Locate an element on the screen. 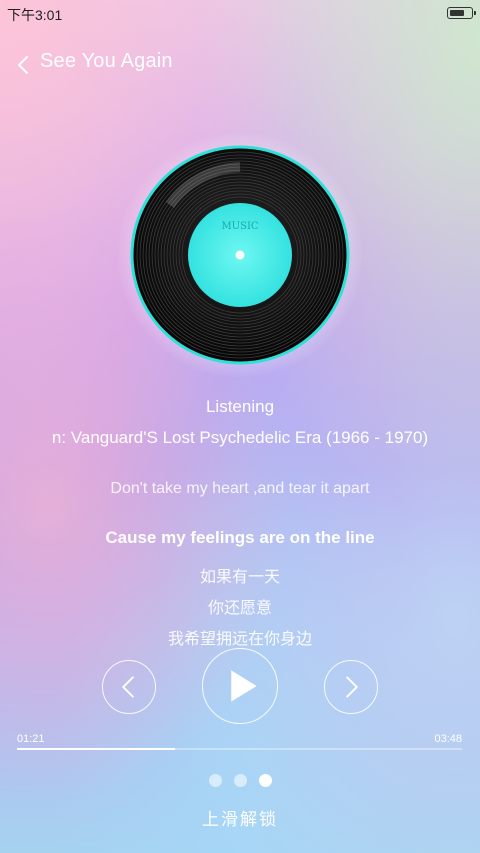 The image size is (480, 853). status-time: 下午3:01 is located at coordinates (35, 15).